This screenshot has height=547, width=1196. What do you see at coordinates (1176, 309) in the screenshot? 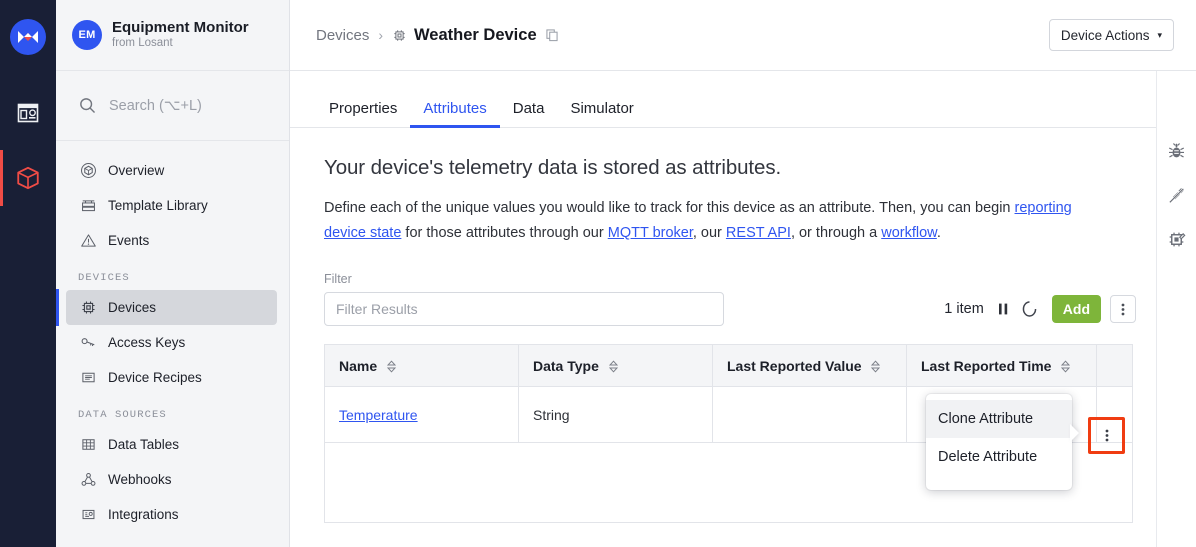
I see `right-rail` at bounding box center [1176, 309].